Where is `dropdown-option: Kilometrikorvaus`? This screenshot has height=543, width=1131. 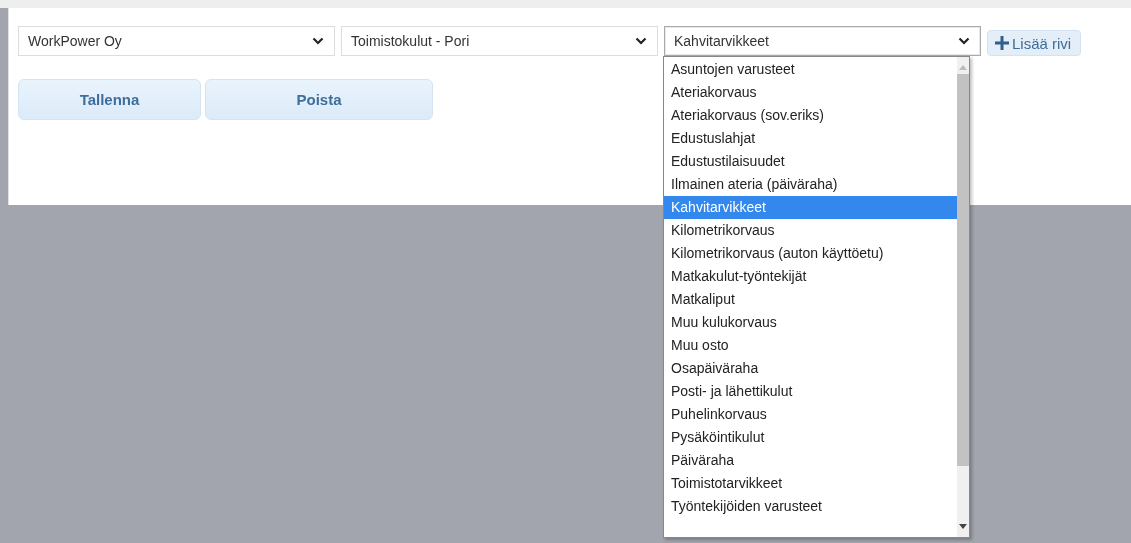 dropdown-option: Kilometrikorvaus is located at coordinates (810, 230).